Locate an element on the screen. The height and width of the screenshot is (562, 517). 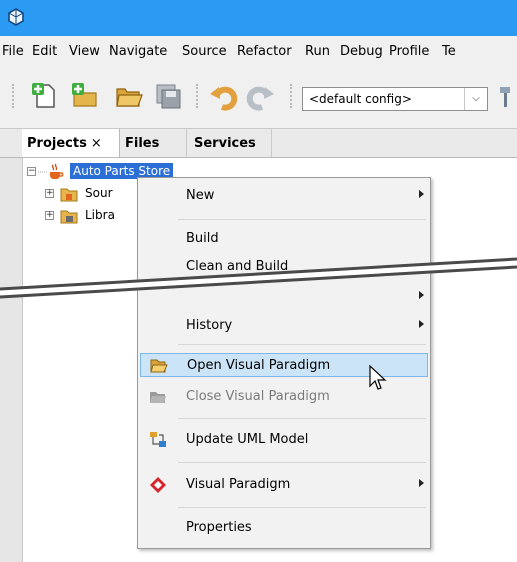
menu-item-visual-paradigm: Visual Paradigm is located at coordinates (284, 485).